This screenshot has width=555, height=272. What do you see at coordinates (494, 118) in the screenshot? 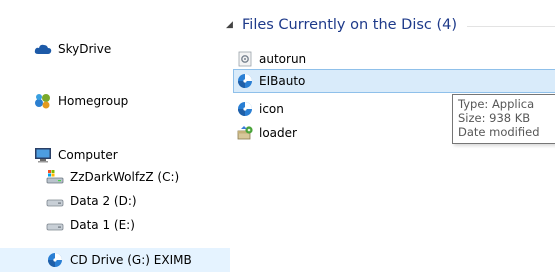
I see `tooltip-size: Size: 938 KB` at bounding box center [494, 118].